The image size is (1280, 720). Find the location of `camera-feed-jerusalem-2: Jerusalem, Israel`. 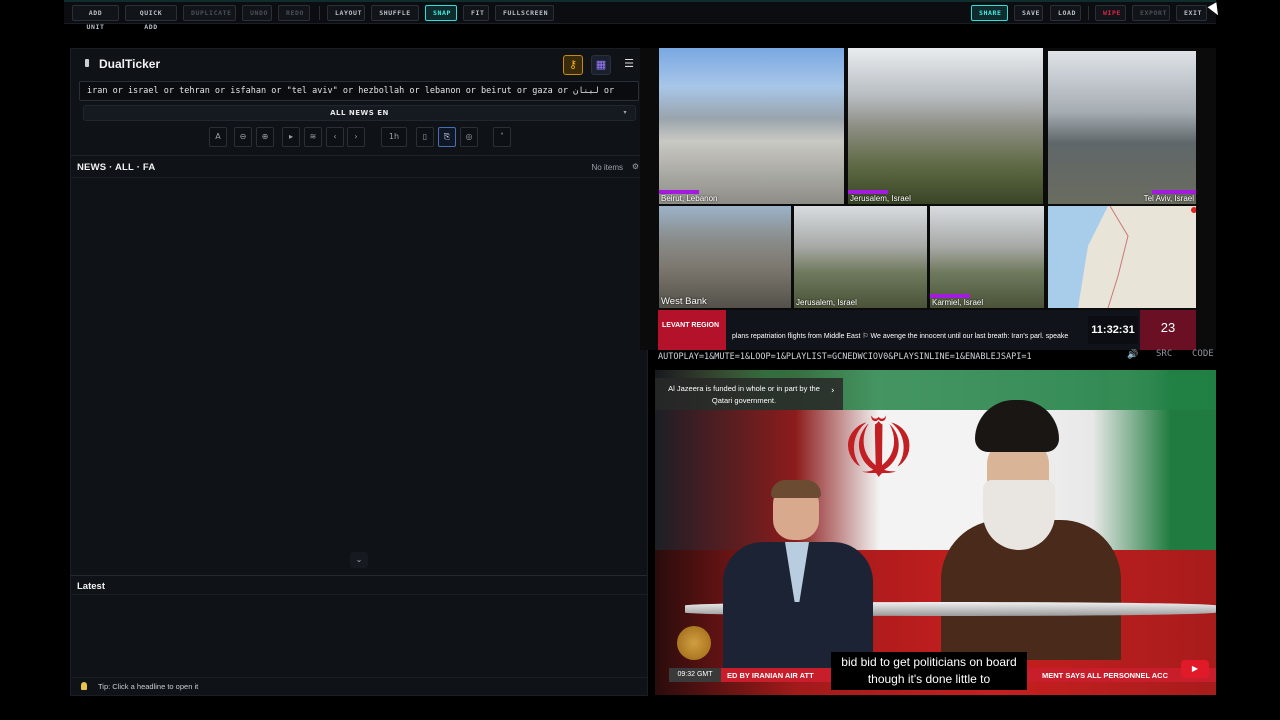

camera-feed-jerusalem-2: Jerusalem, Israel is located at coordinates (860, 257).